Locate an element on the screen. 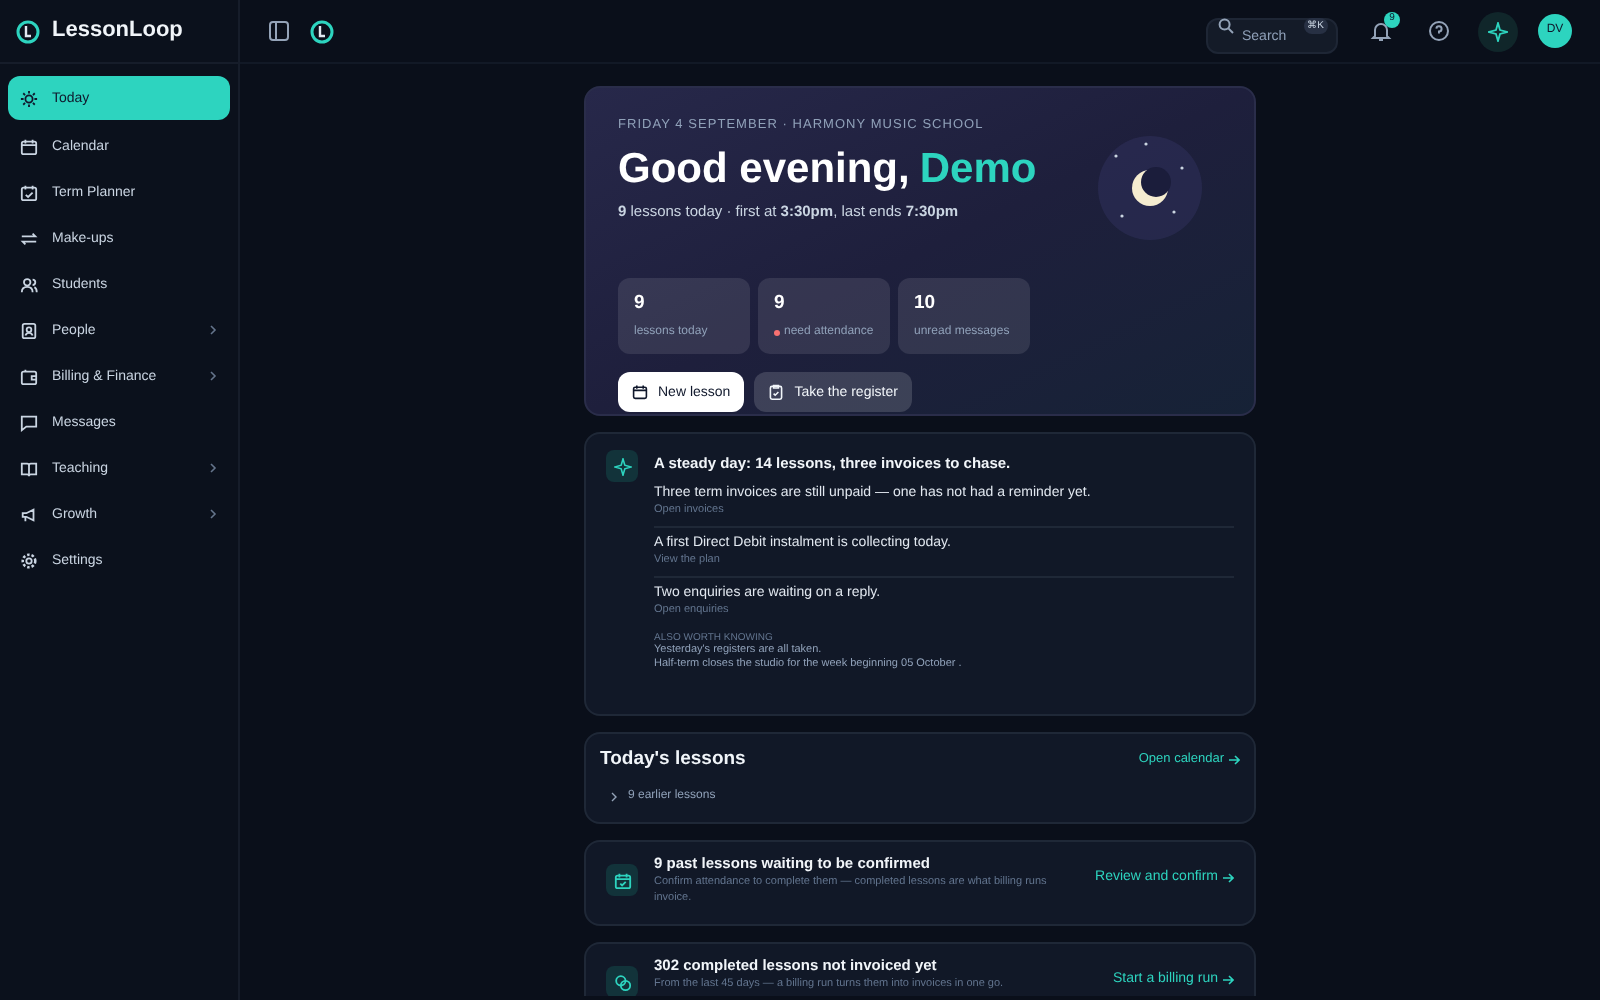  greeting-title: Good evening, is located at coordinates (764, 169).